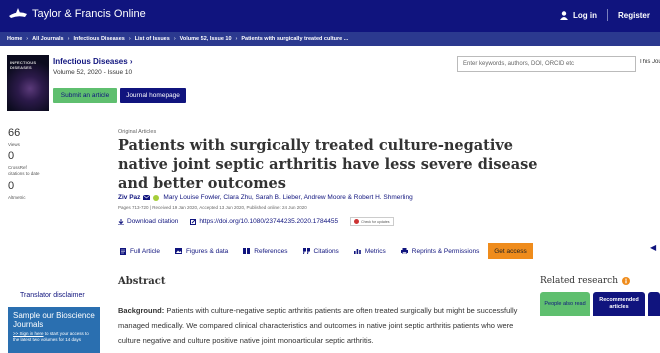 This screenshot has height=353, width=660. I want to click on logo-text: Taylor & Francis Online, so click(89, 14).